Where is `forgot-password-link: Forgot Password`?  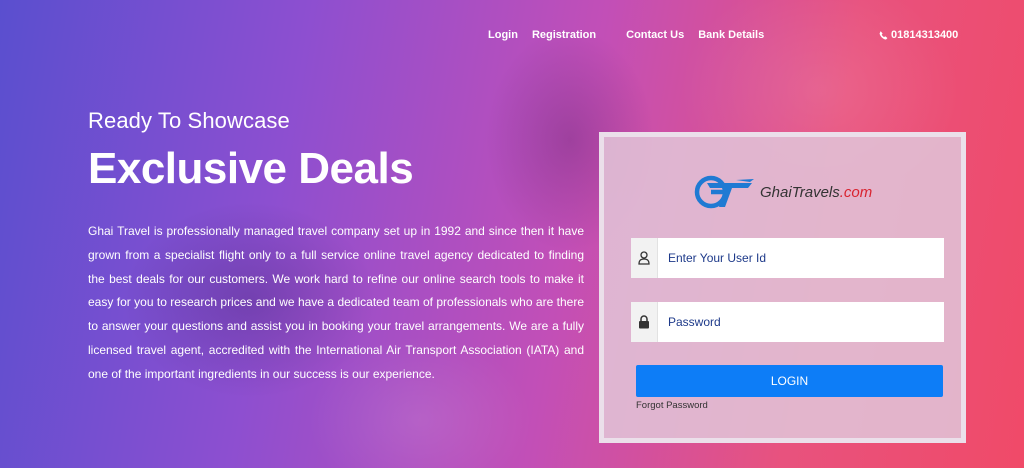 forgot-password-link: Forgot Password is located at coordinates (672, 405).